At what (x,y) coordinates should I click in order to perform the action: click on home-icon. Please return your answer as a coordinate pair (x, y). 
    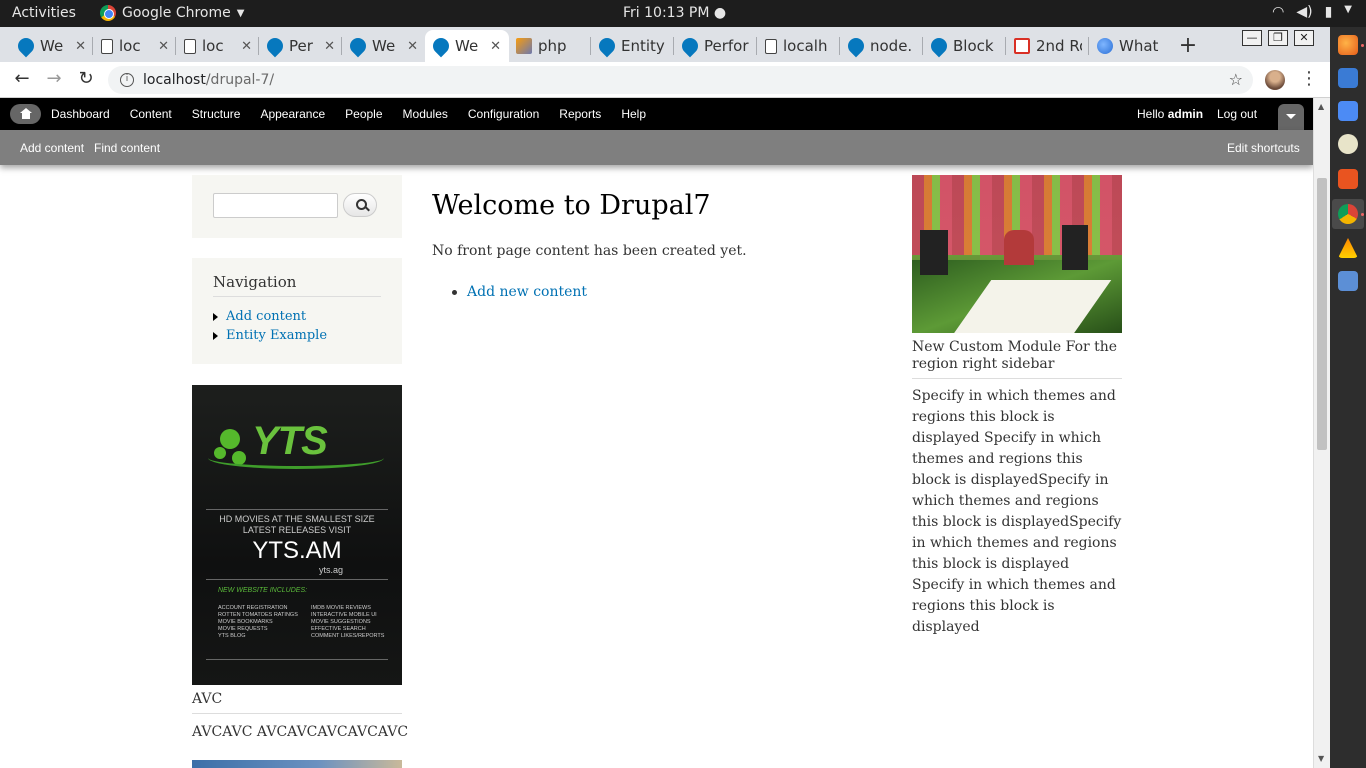
    Looking at the image, I should click on (25, 114).